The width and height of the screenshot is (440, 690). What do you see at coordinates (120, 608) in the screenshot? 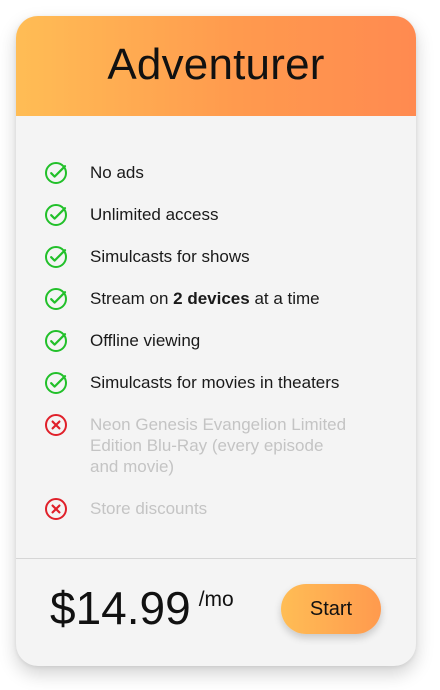
I see `price-amount: $14.99` at bounding box center [120, 608].